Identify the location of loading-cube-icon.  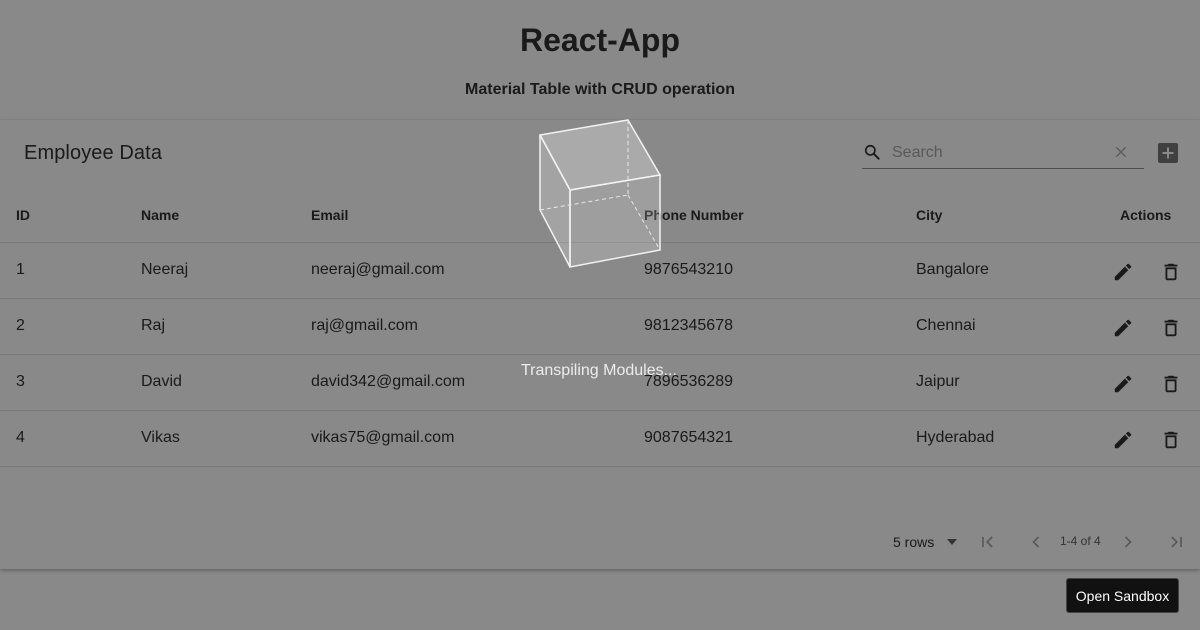
(600, 193).